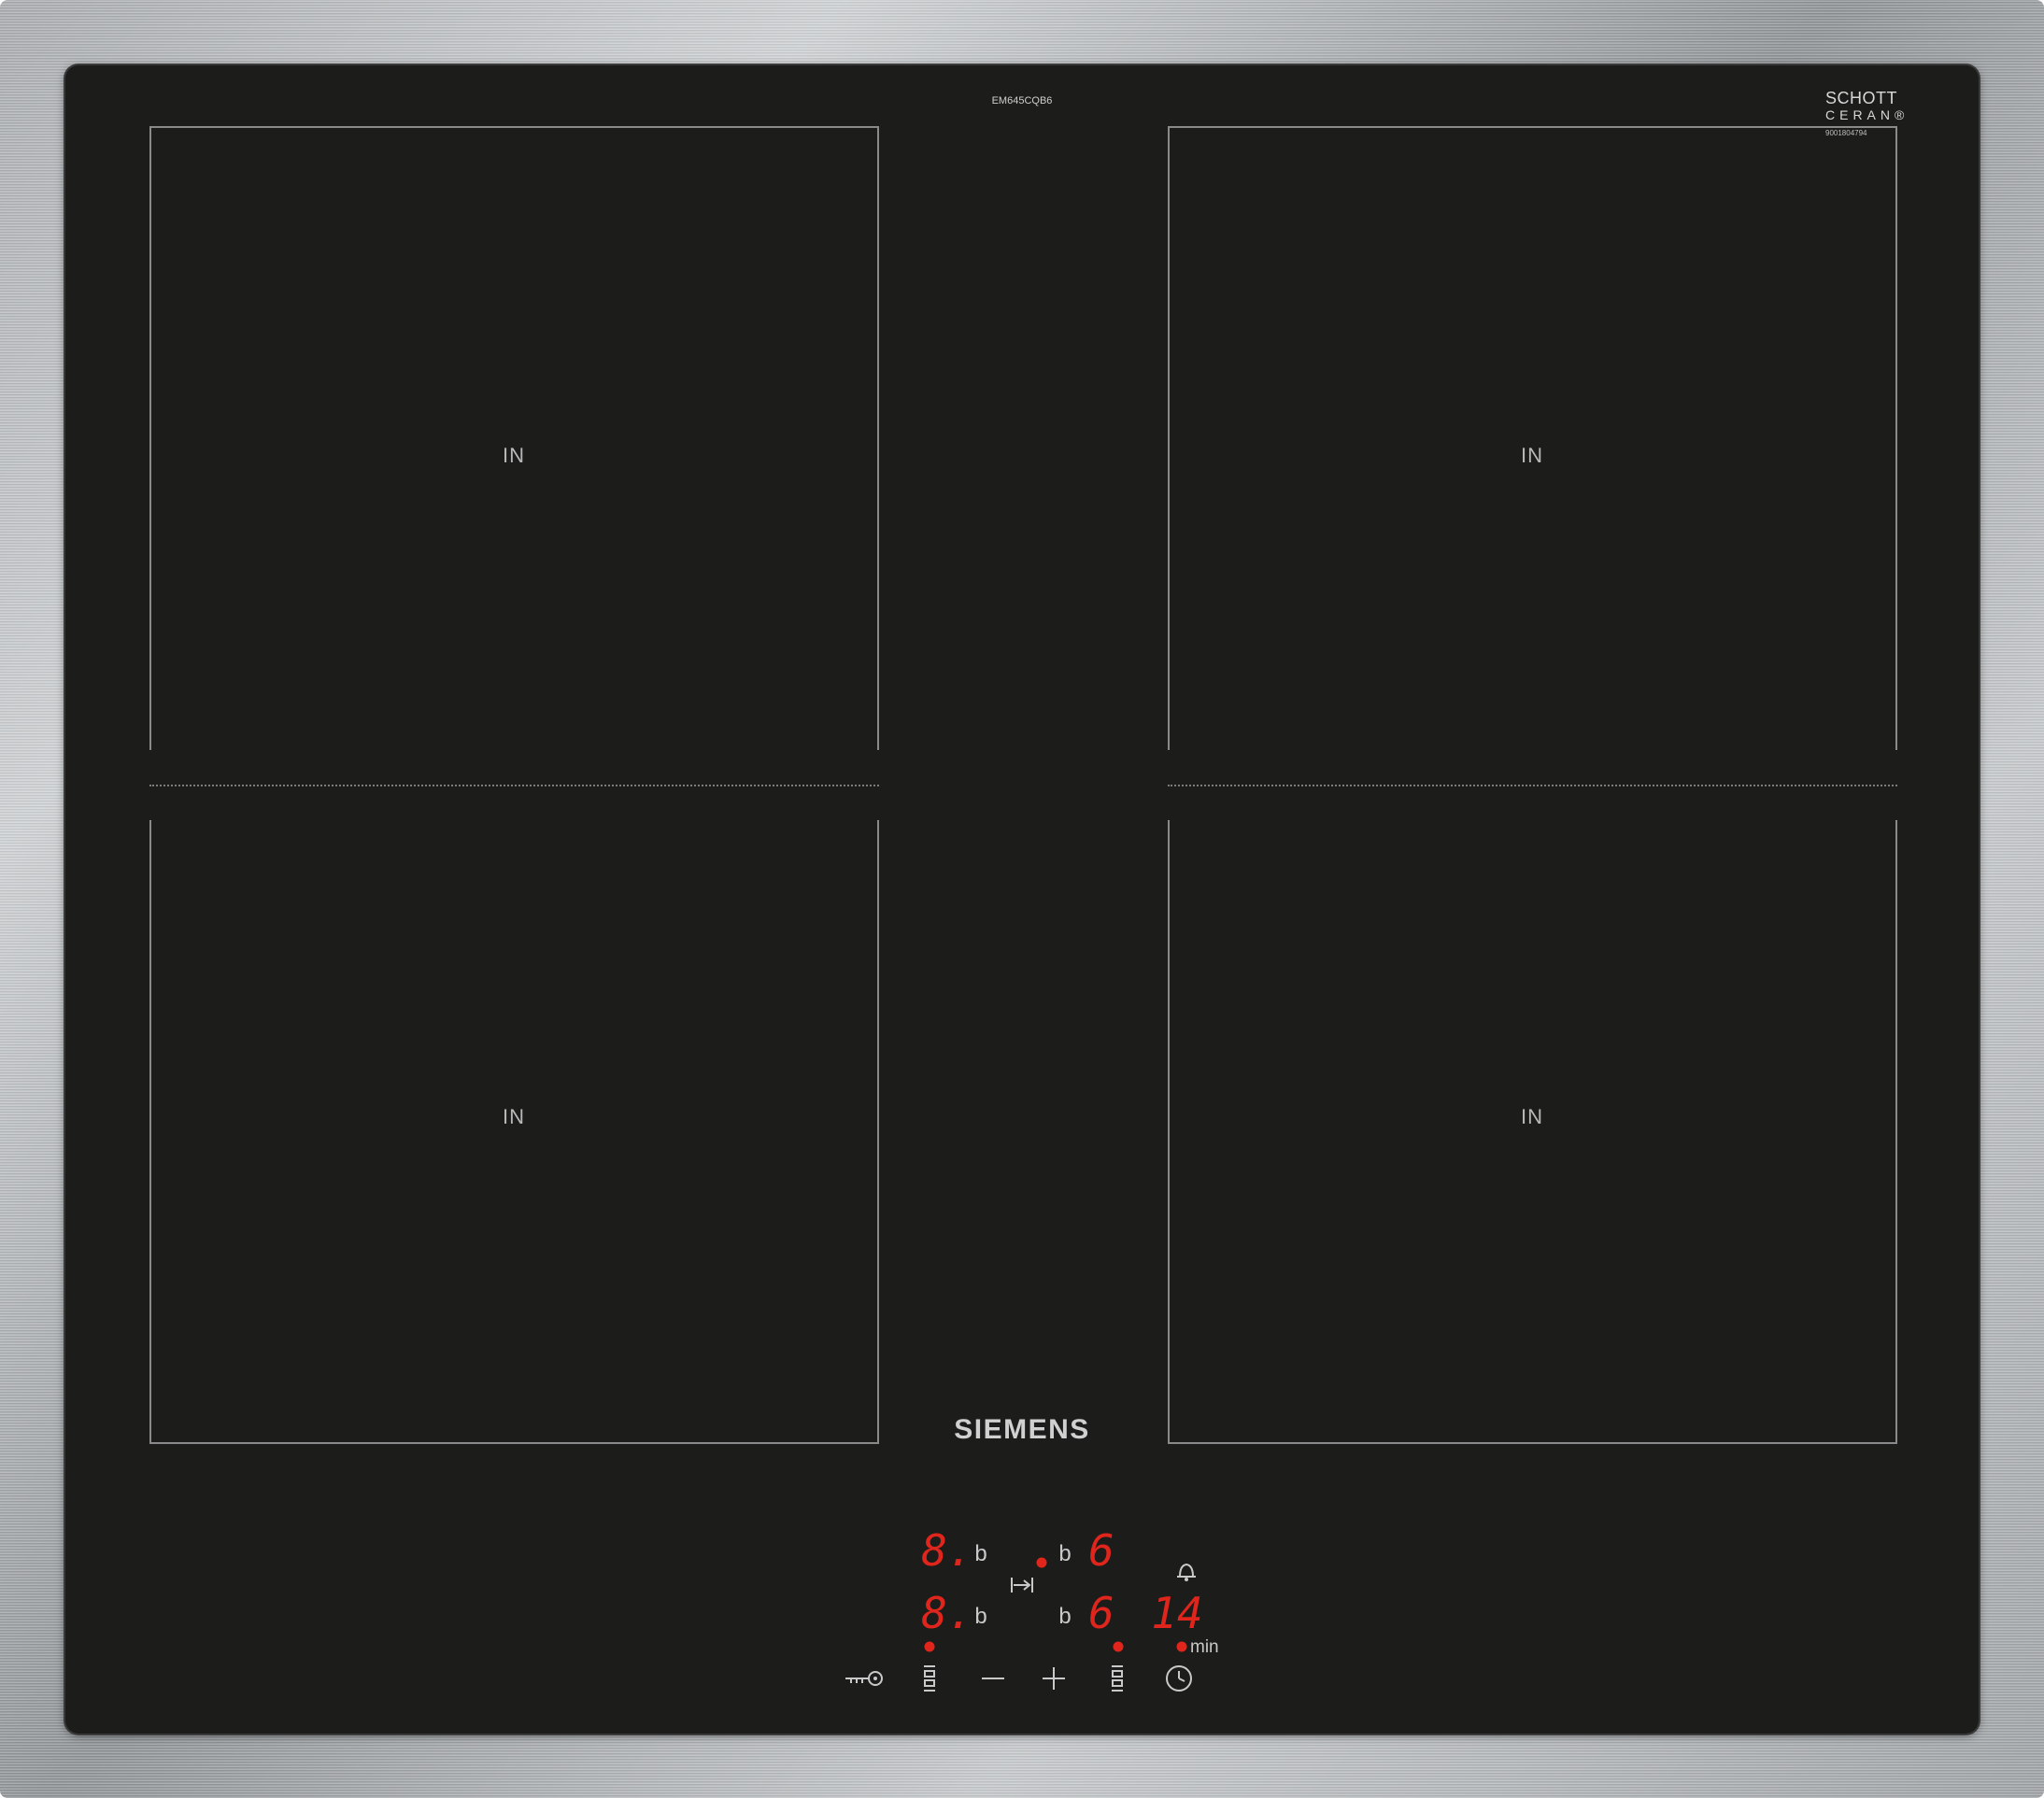 The image size is (2044, 1798). What do you see at coordinates (1533, 785) in the screenshot?
I see `flex-zone-divider-right` at bounding box center [1533, 785].